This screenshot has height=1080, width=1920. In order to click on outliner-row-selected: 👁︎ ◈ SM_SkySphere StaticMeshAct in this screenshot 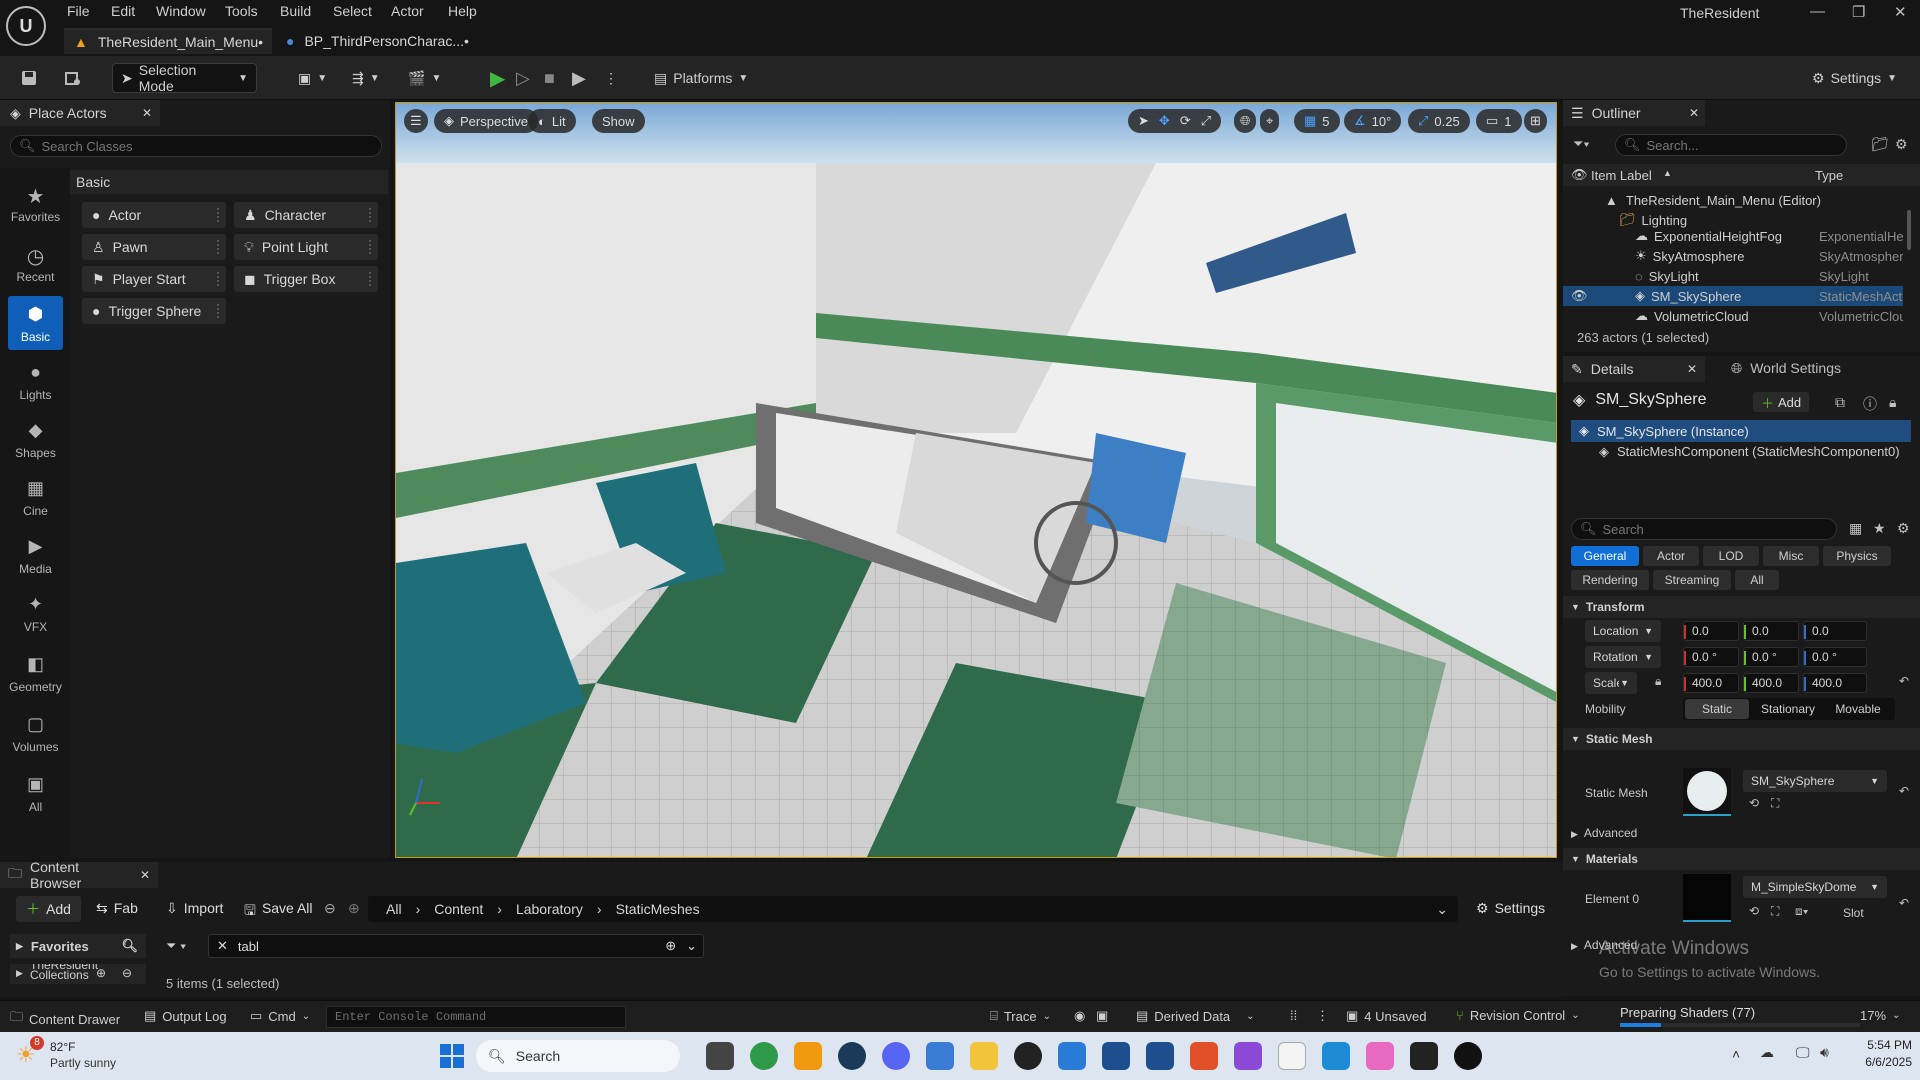, I will do `click(1733, 296)`.